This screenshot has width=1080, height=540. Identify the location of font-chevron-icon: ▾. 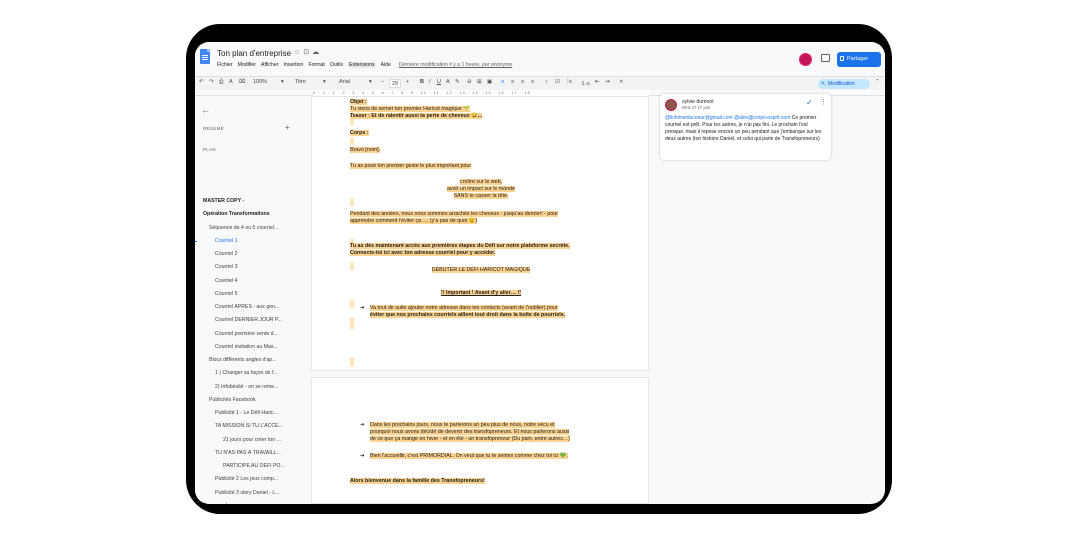
(370, 82).